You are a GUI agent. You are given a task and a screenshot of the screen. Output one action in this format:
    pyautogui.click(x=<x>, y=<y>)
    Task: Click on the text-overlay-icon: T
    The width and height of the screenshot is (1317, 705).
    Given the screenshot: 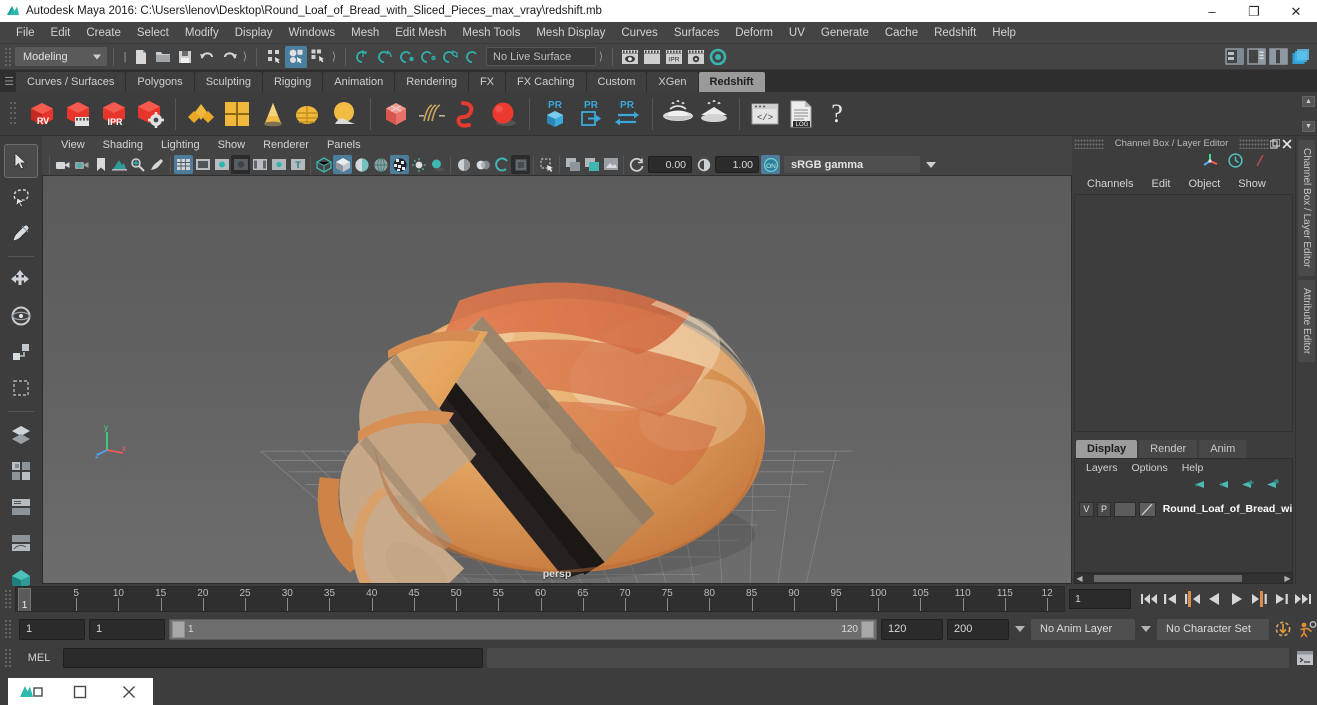 What is the action you would take?
    pyautogui.click(x=297, y=164)
    